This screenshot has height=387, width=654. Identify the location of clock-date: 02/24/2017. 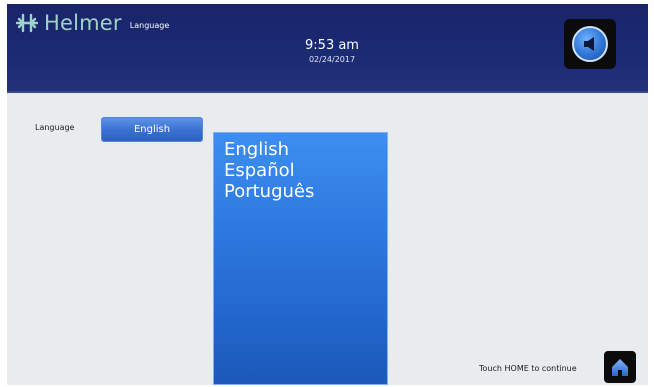
(332, 59).